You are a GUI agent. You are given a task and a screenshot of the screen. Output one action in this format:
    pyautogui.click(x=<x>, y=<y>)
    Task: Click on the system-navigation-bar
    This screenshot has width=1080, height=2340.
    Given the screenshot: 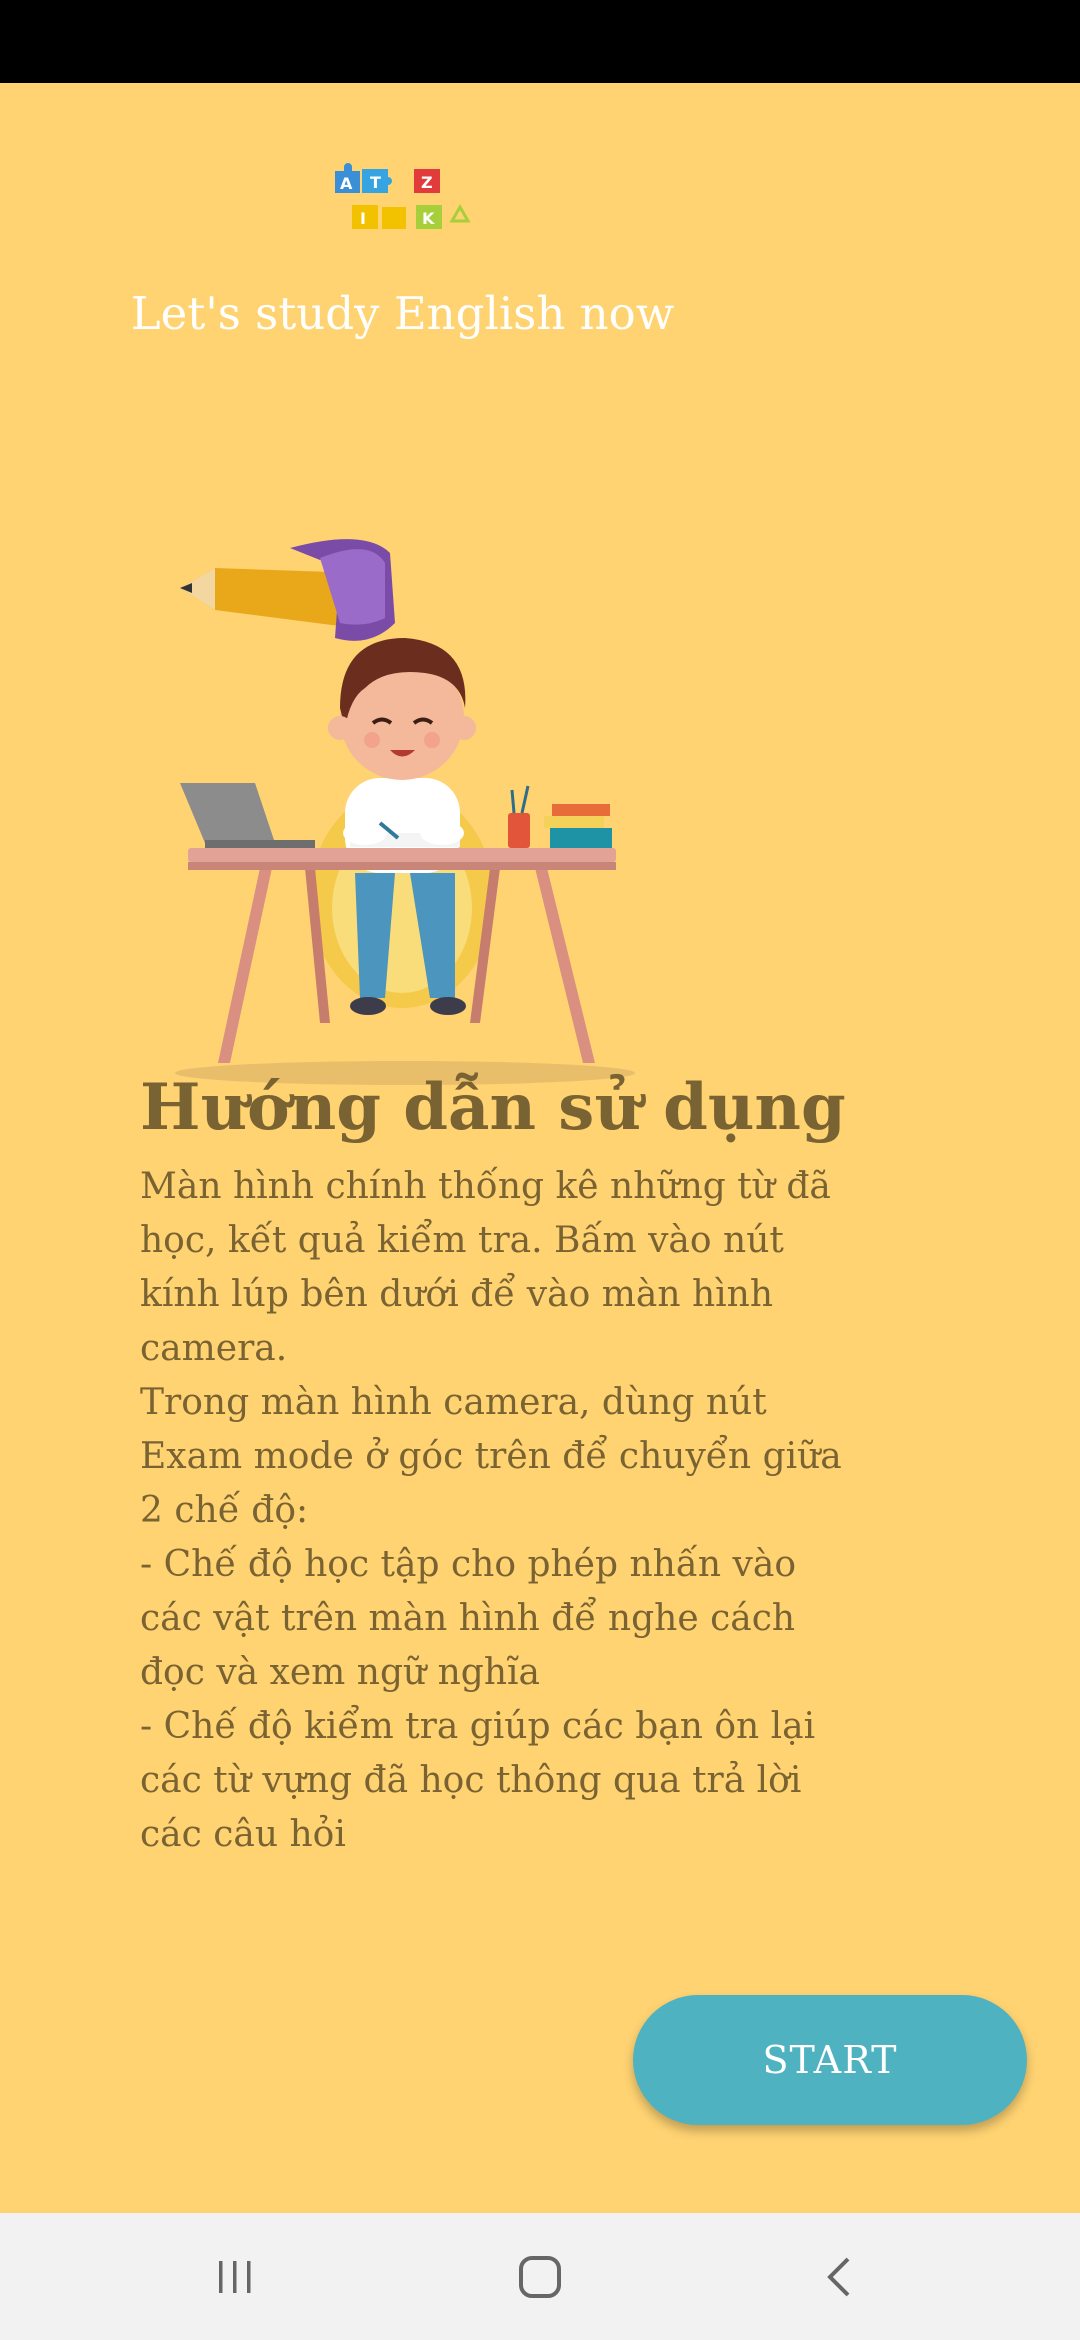 What is the action you would take?
    pyautogui.click(x=540, y=2276)
    